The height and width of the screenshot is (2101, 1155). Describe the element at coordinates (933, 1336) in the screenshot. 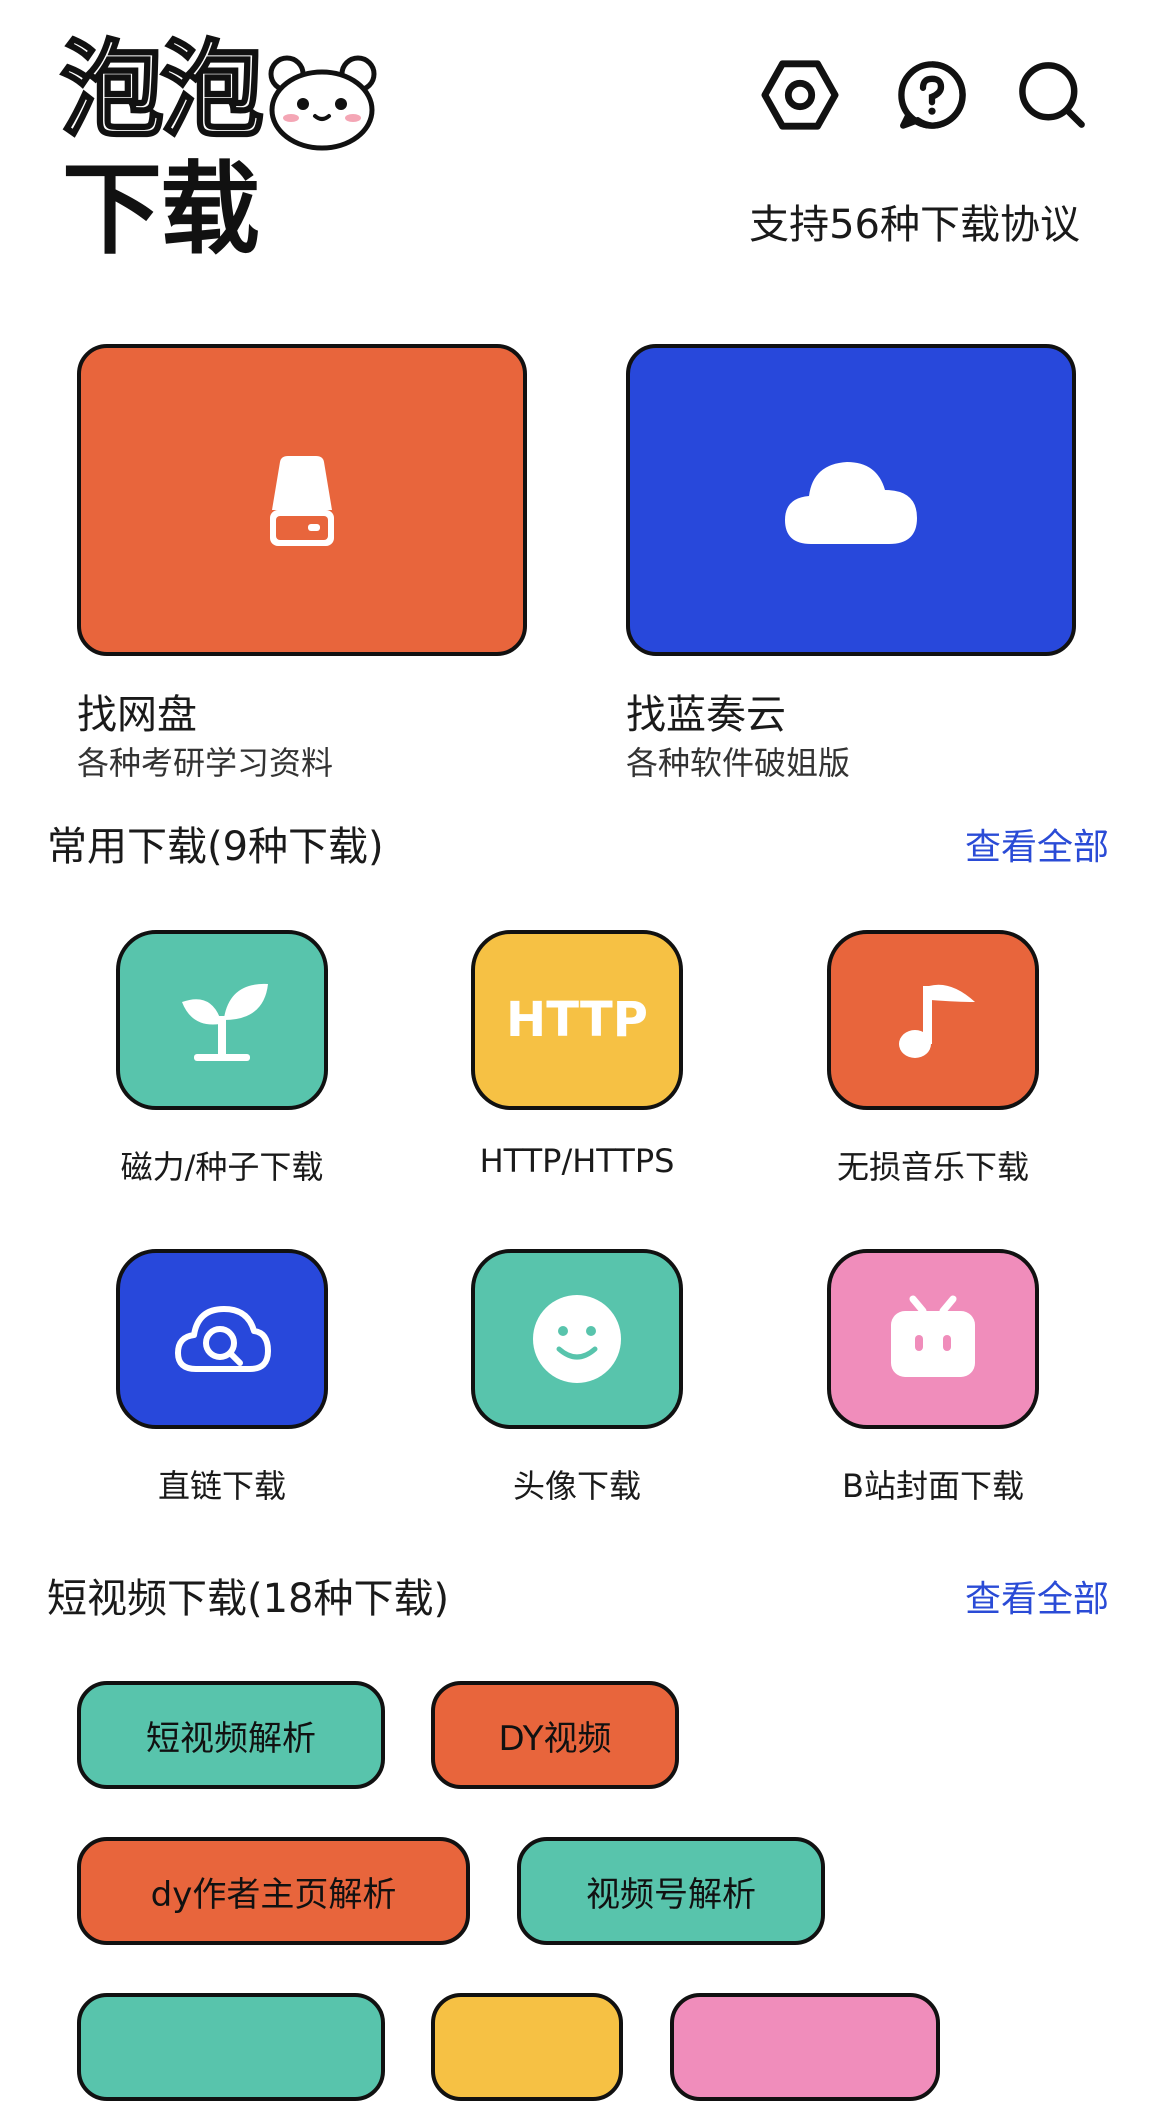

I see `bilibili-tv-icon` at that location.